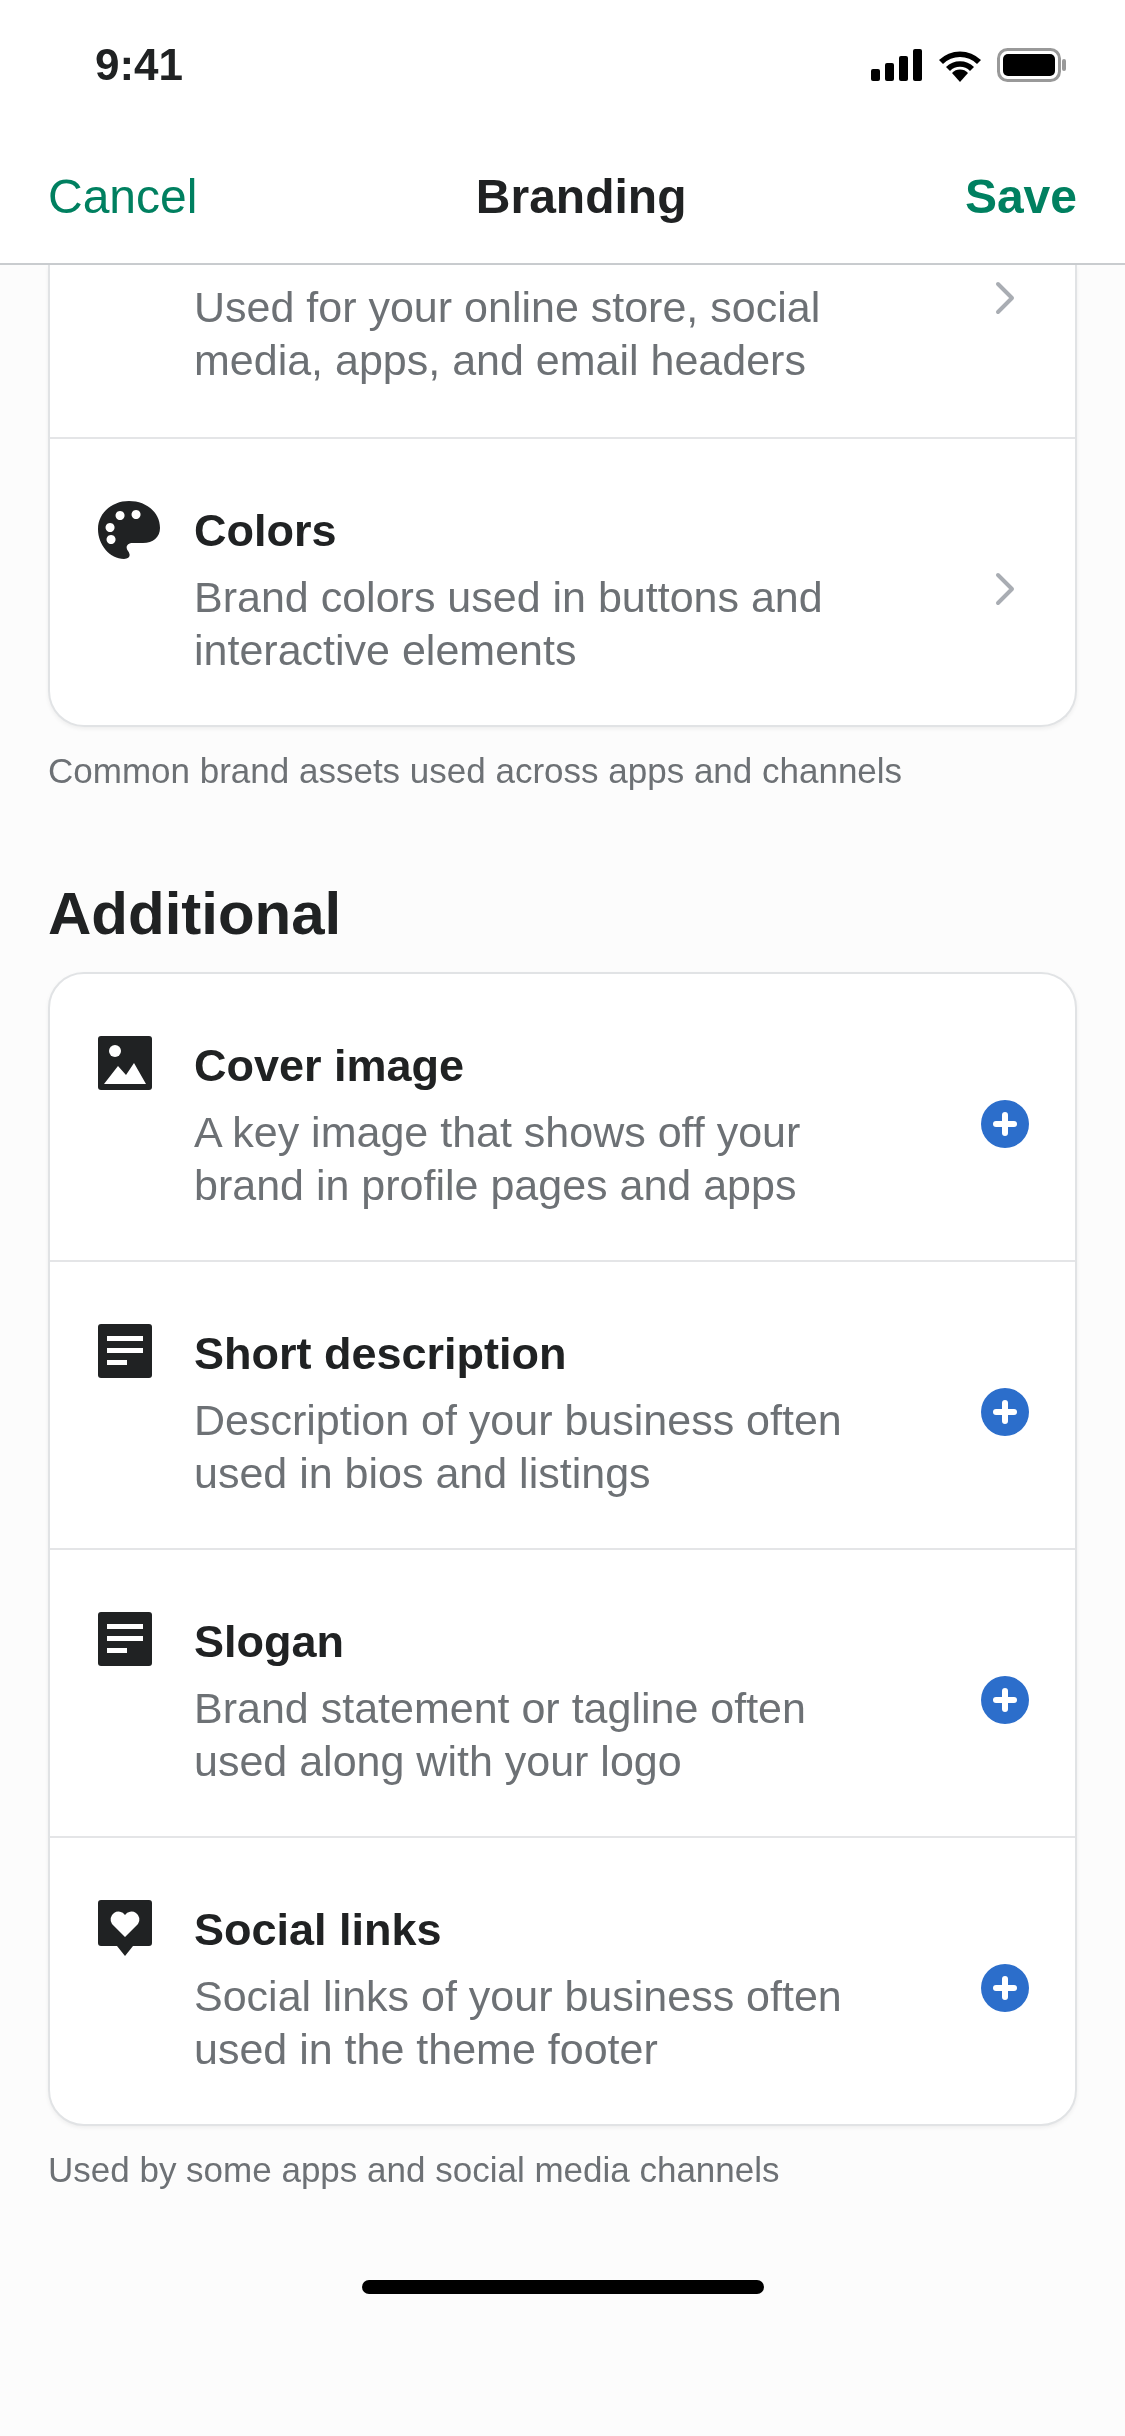 The height and width of the screenshot is (2436, 1125). I want to click on list-item: Short description Description of your business often used in bios and listings, so click(562, 1406).